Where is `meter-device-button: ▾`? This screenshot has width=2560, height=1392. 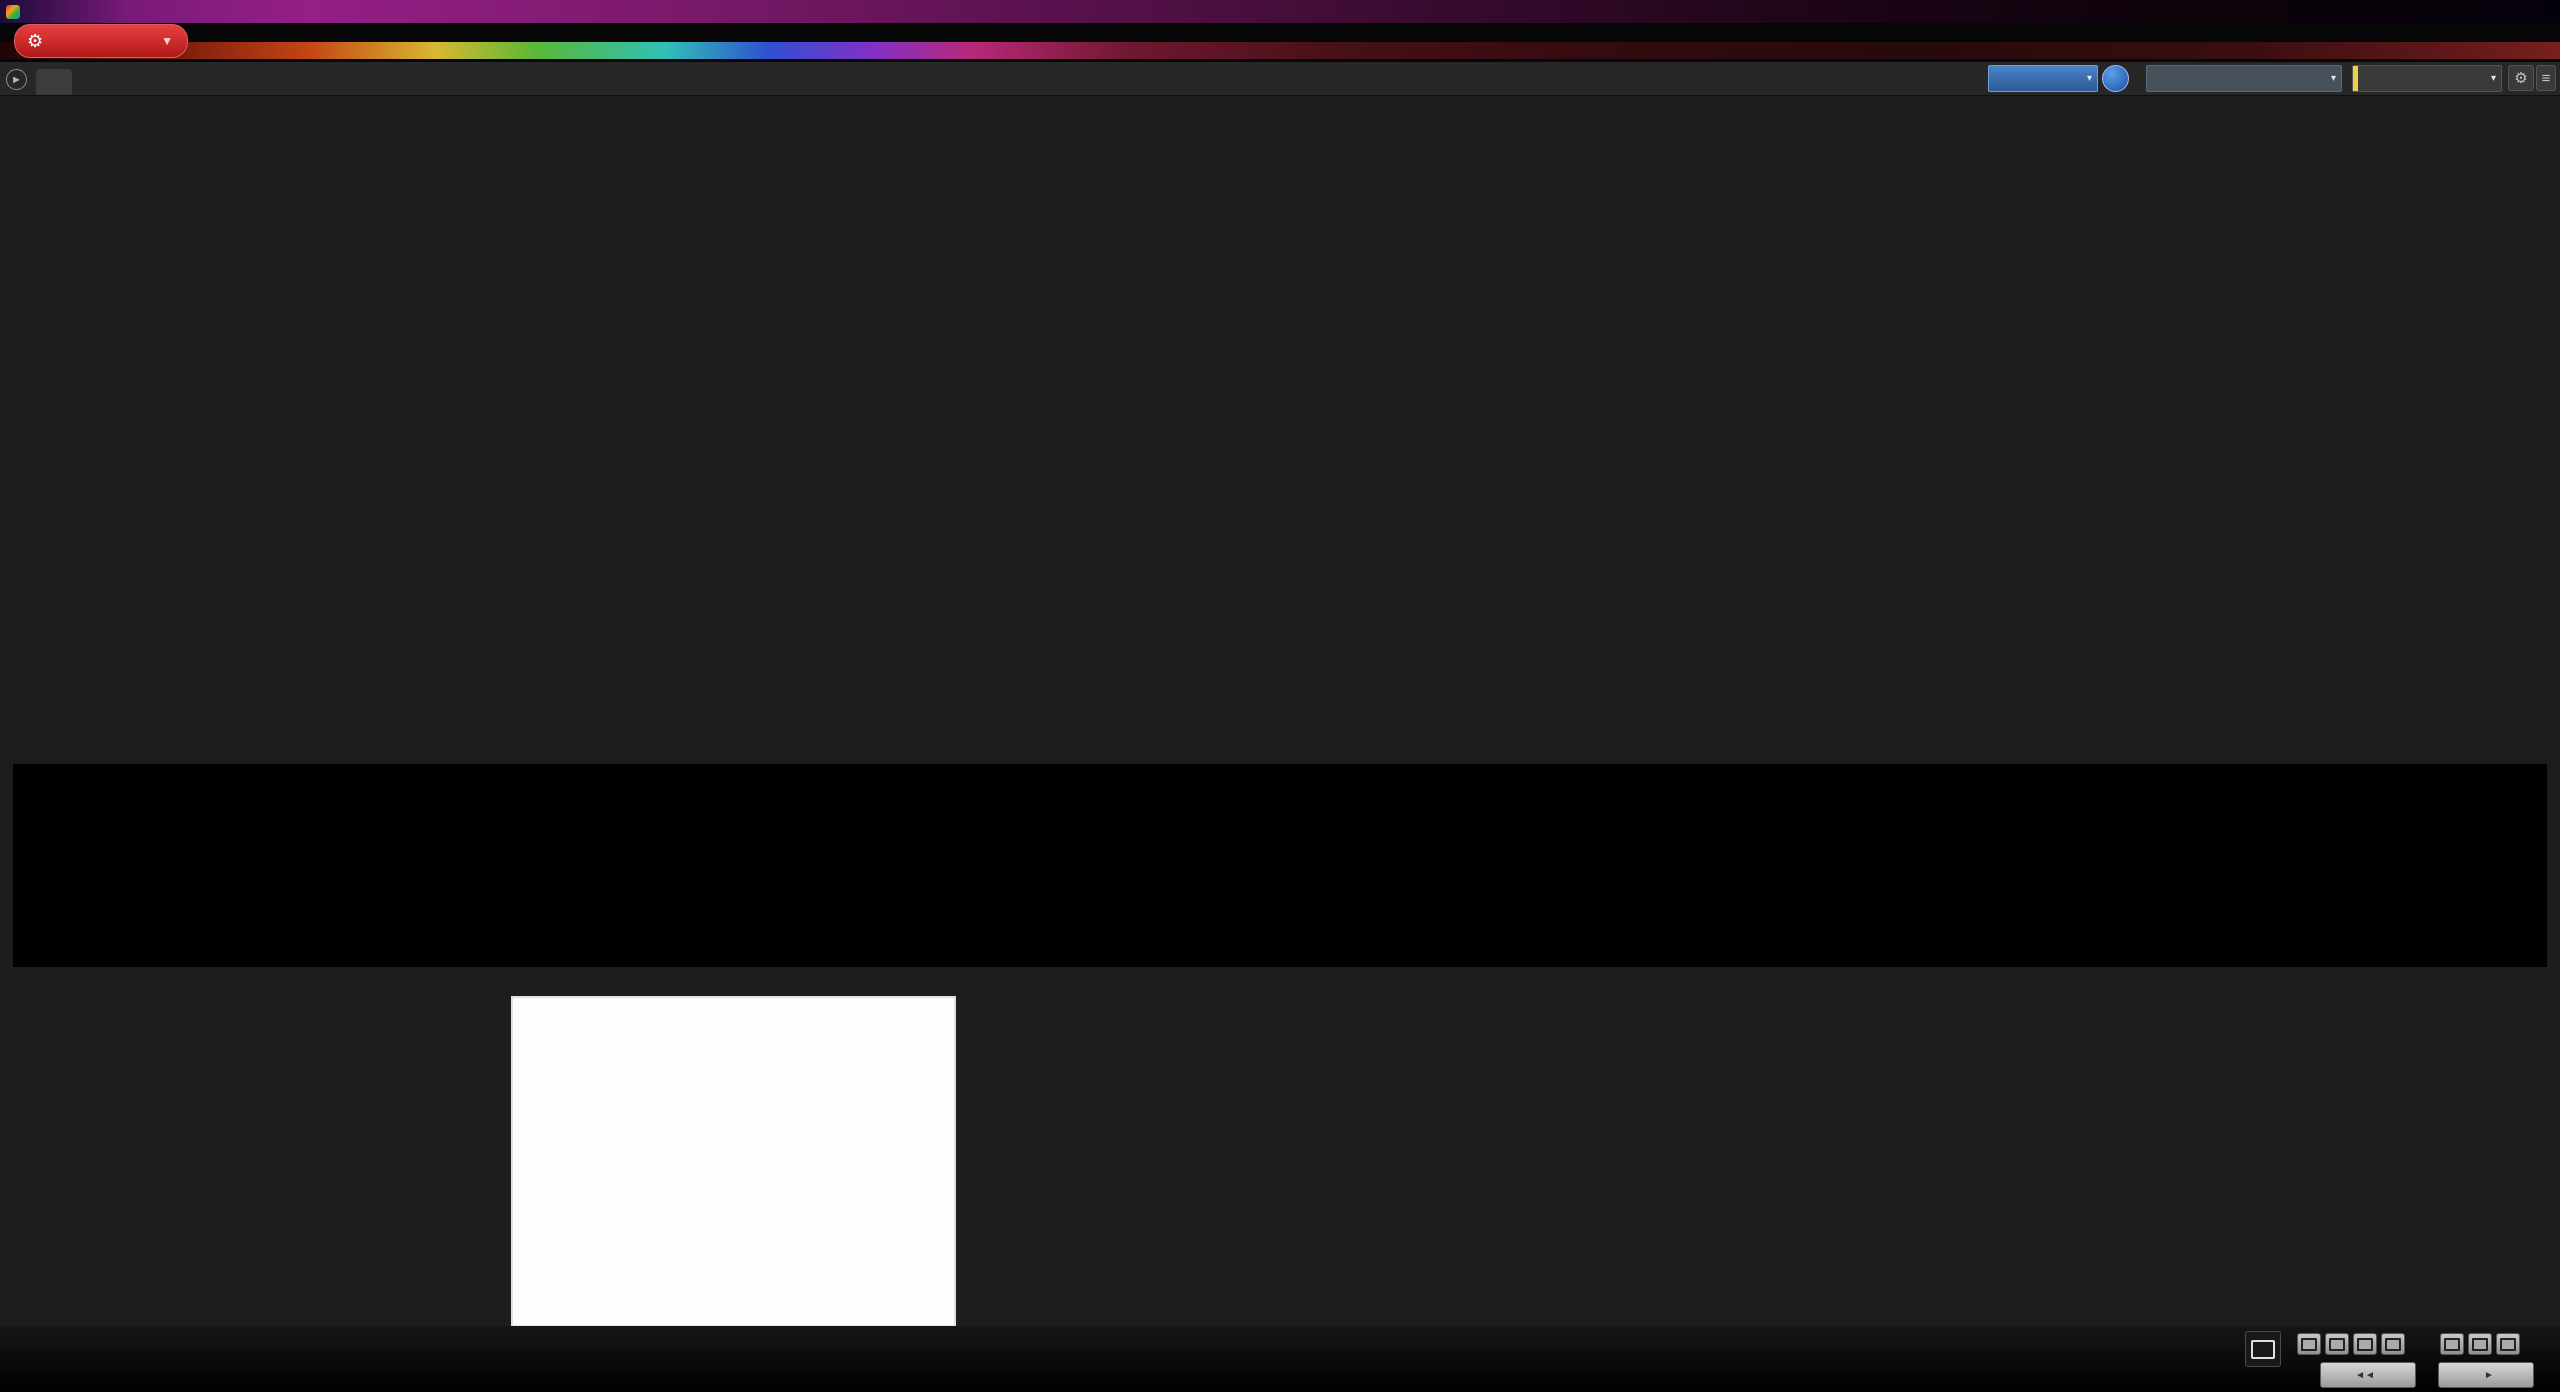 meter-device-button: ▾ is located at coordinates (2043, 78).